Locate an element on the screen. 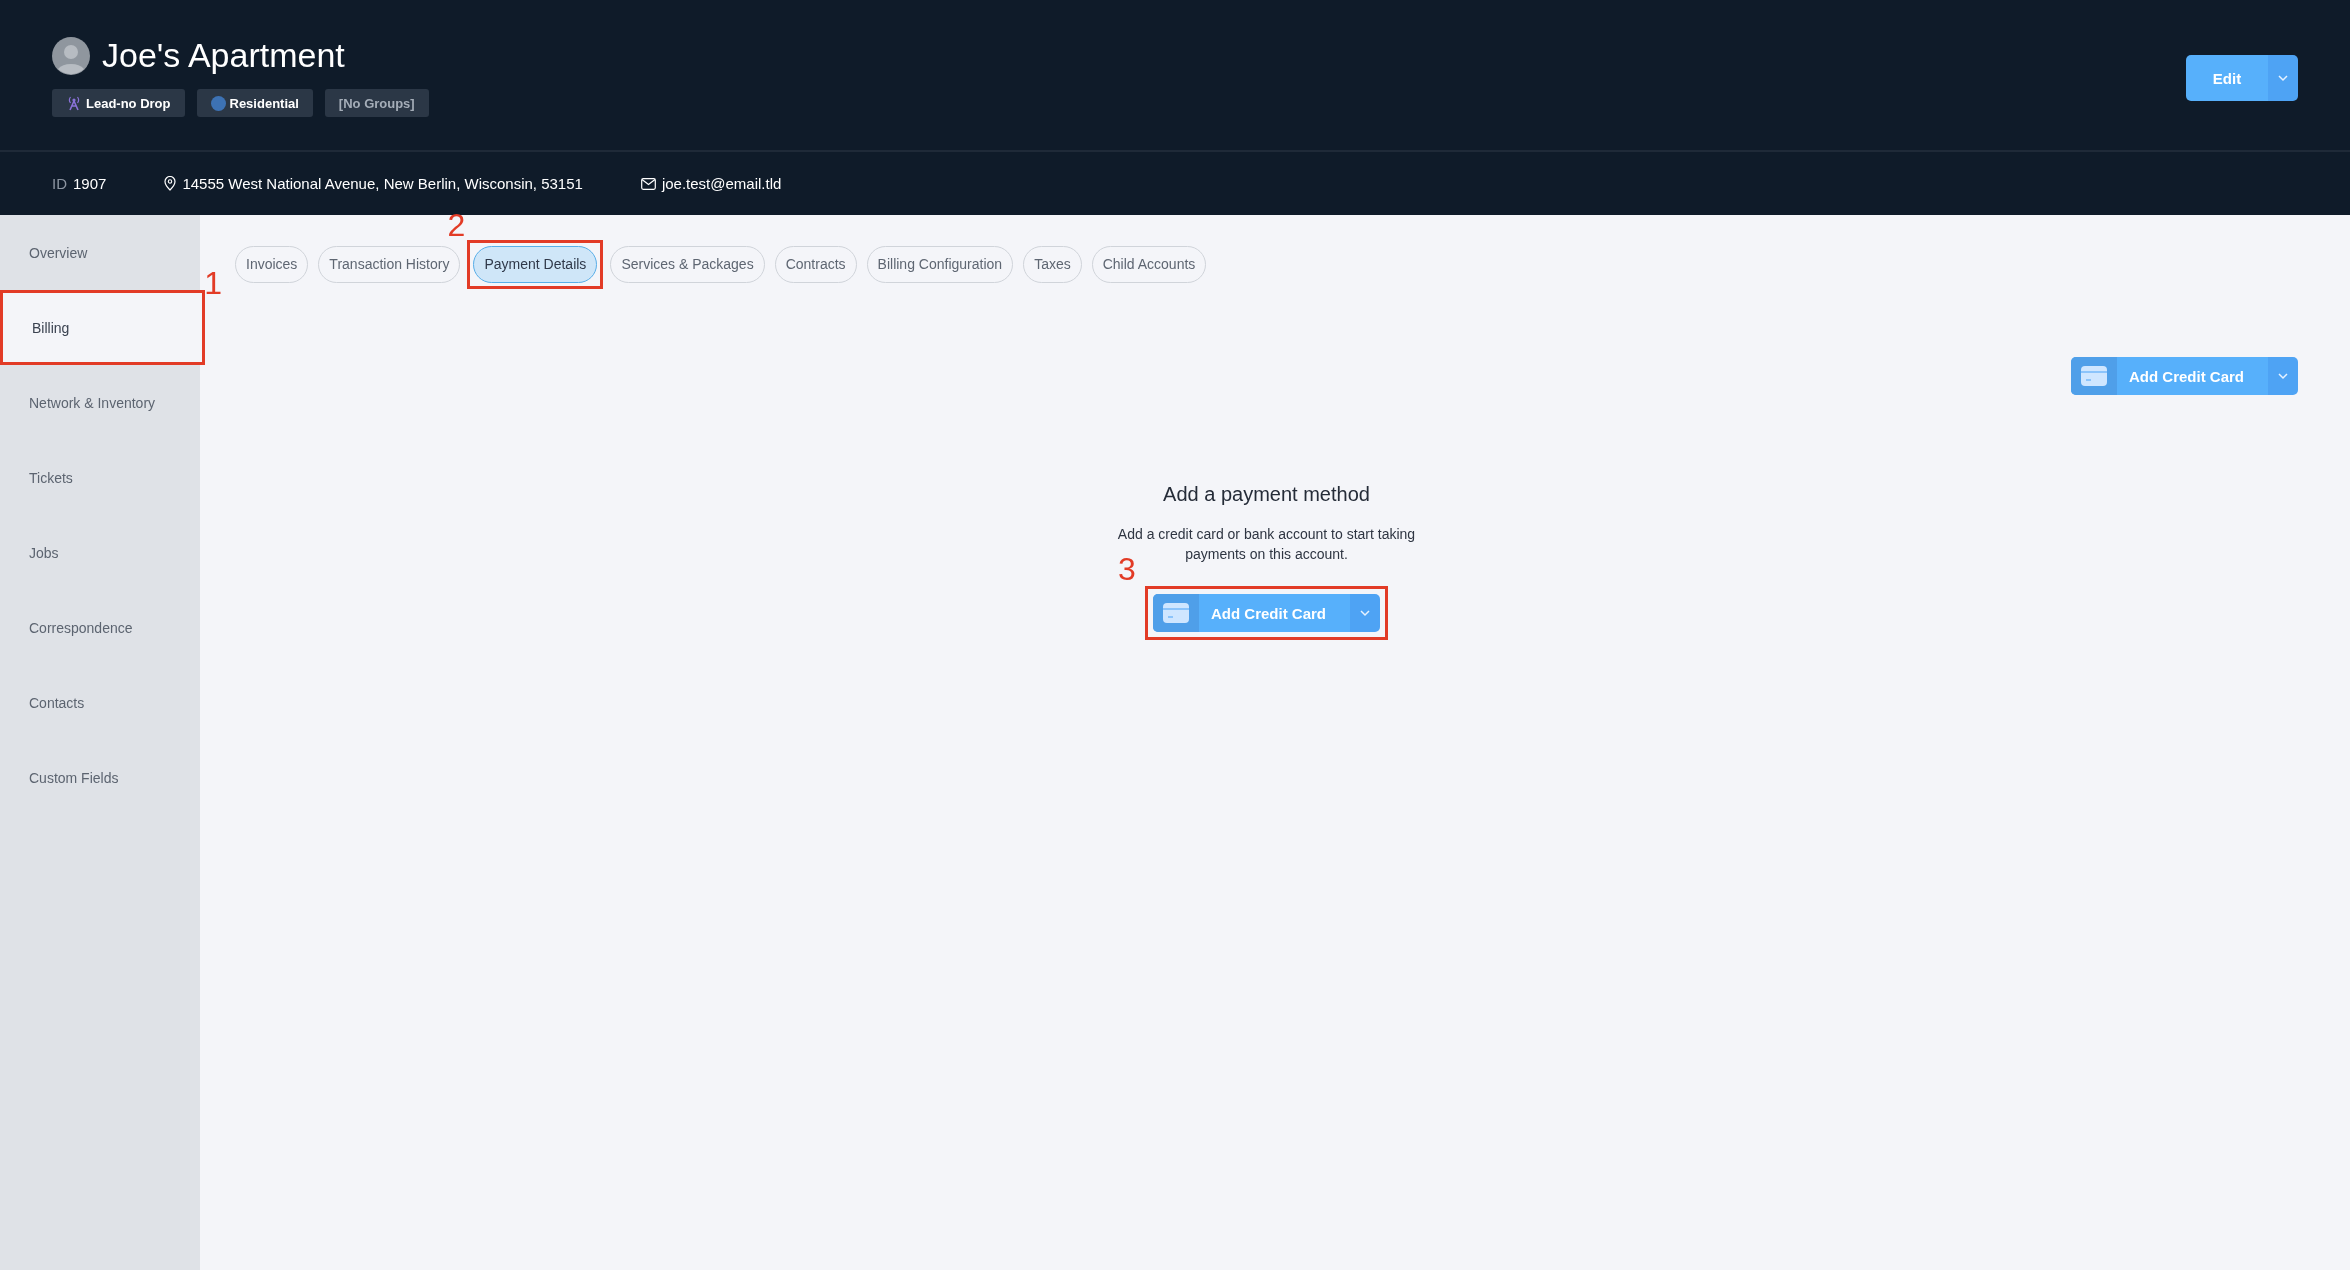 The image size is (2350, 1270). avatar-icon is located at coordinates (71, 55).